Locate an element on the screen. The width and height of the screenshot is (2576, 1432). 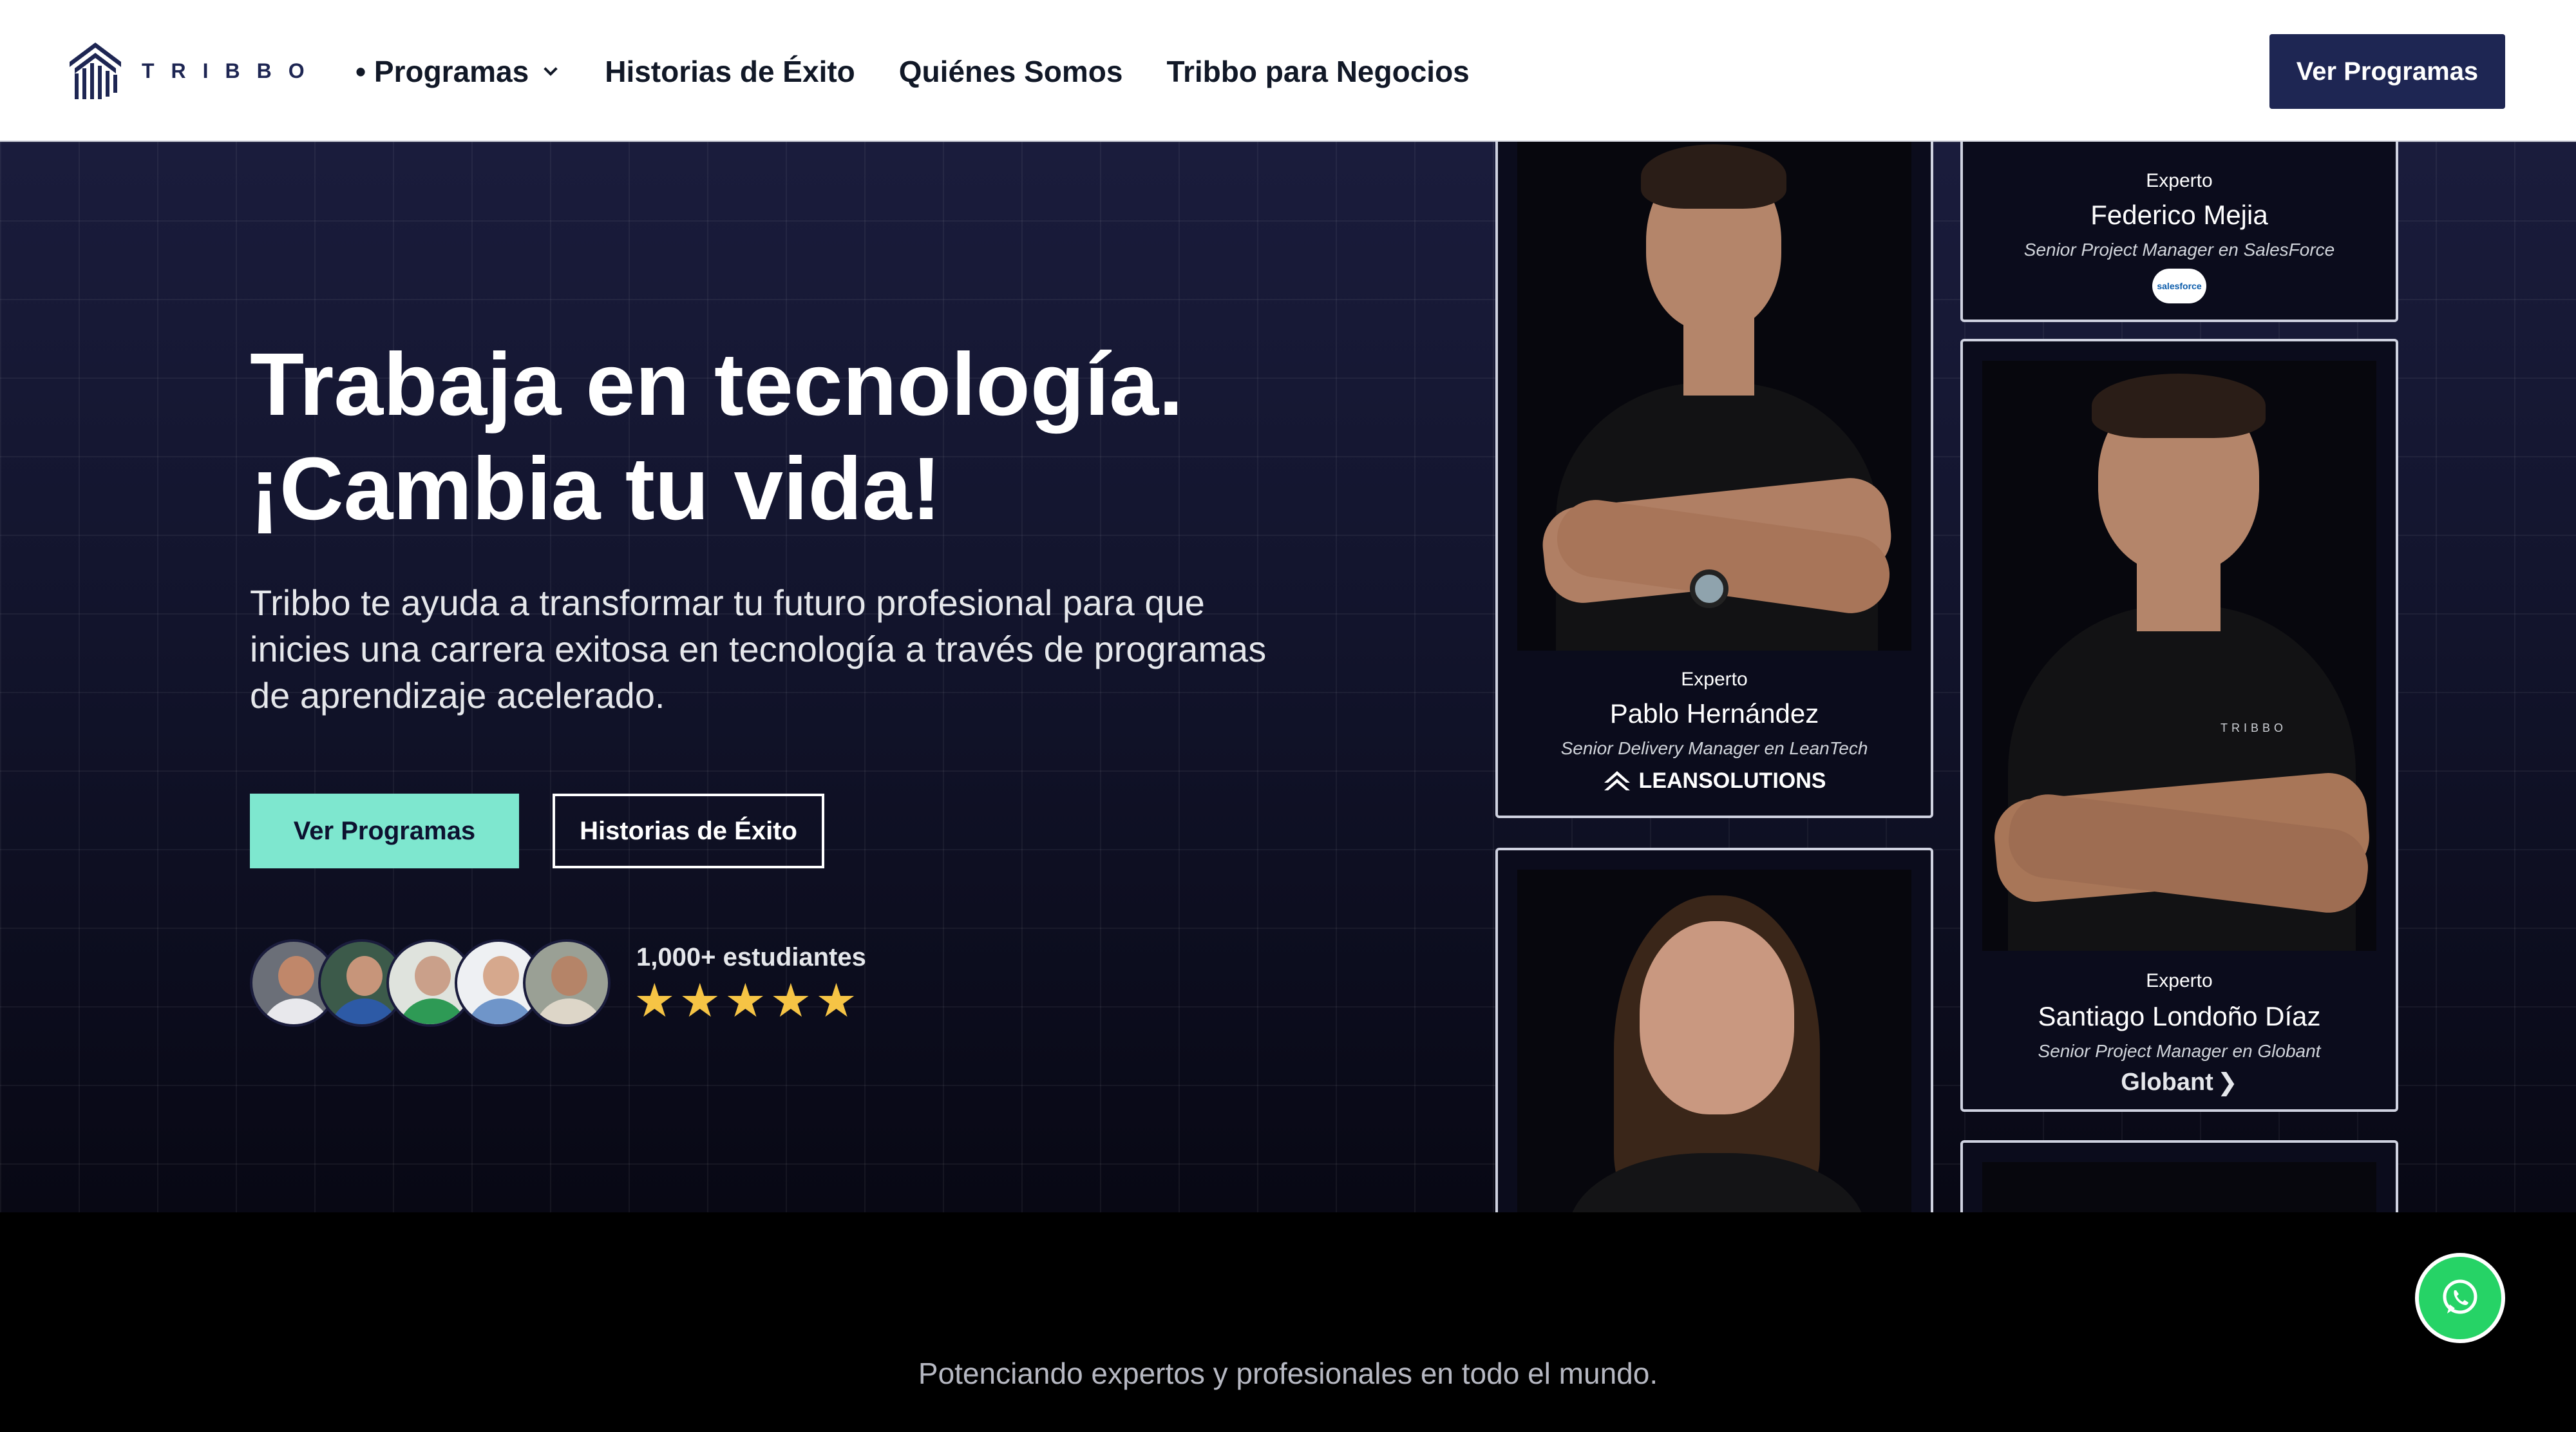
nav-programas-label: • Programas is located at coordinates (442, 71).